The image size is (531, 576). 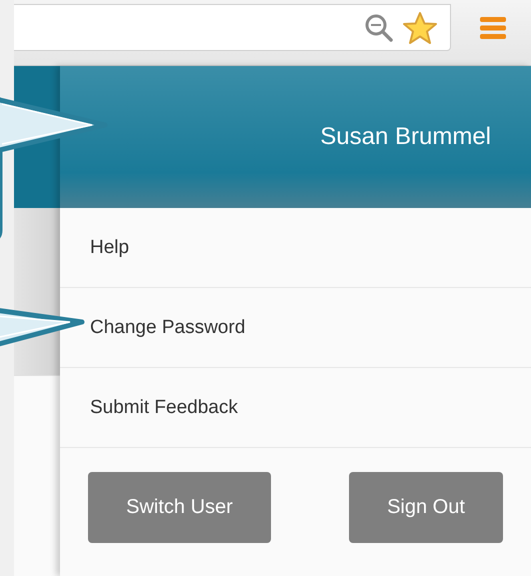 I want to click on menu-button: Sign Out, so click(x=426, y=507).